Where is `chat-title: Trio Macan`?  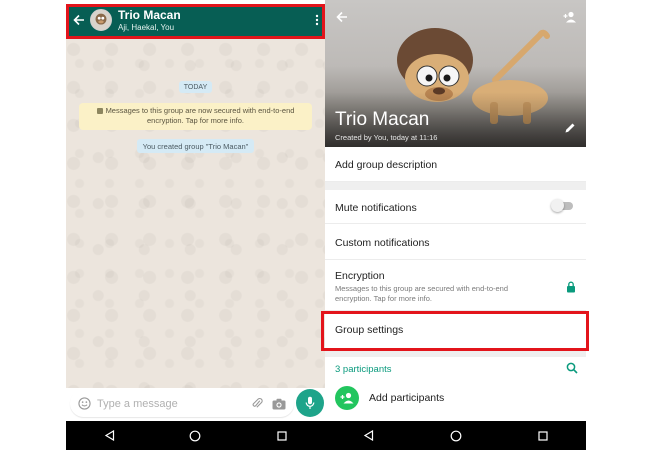
chat-title: Trio Macan is located at coordinates (149, 14).